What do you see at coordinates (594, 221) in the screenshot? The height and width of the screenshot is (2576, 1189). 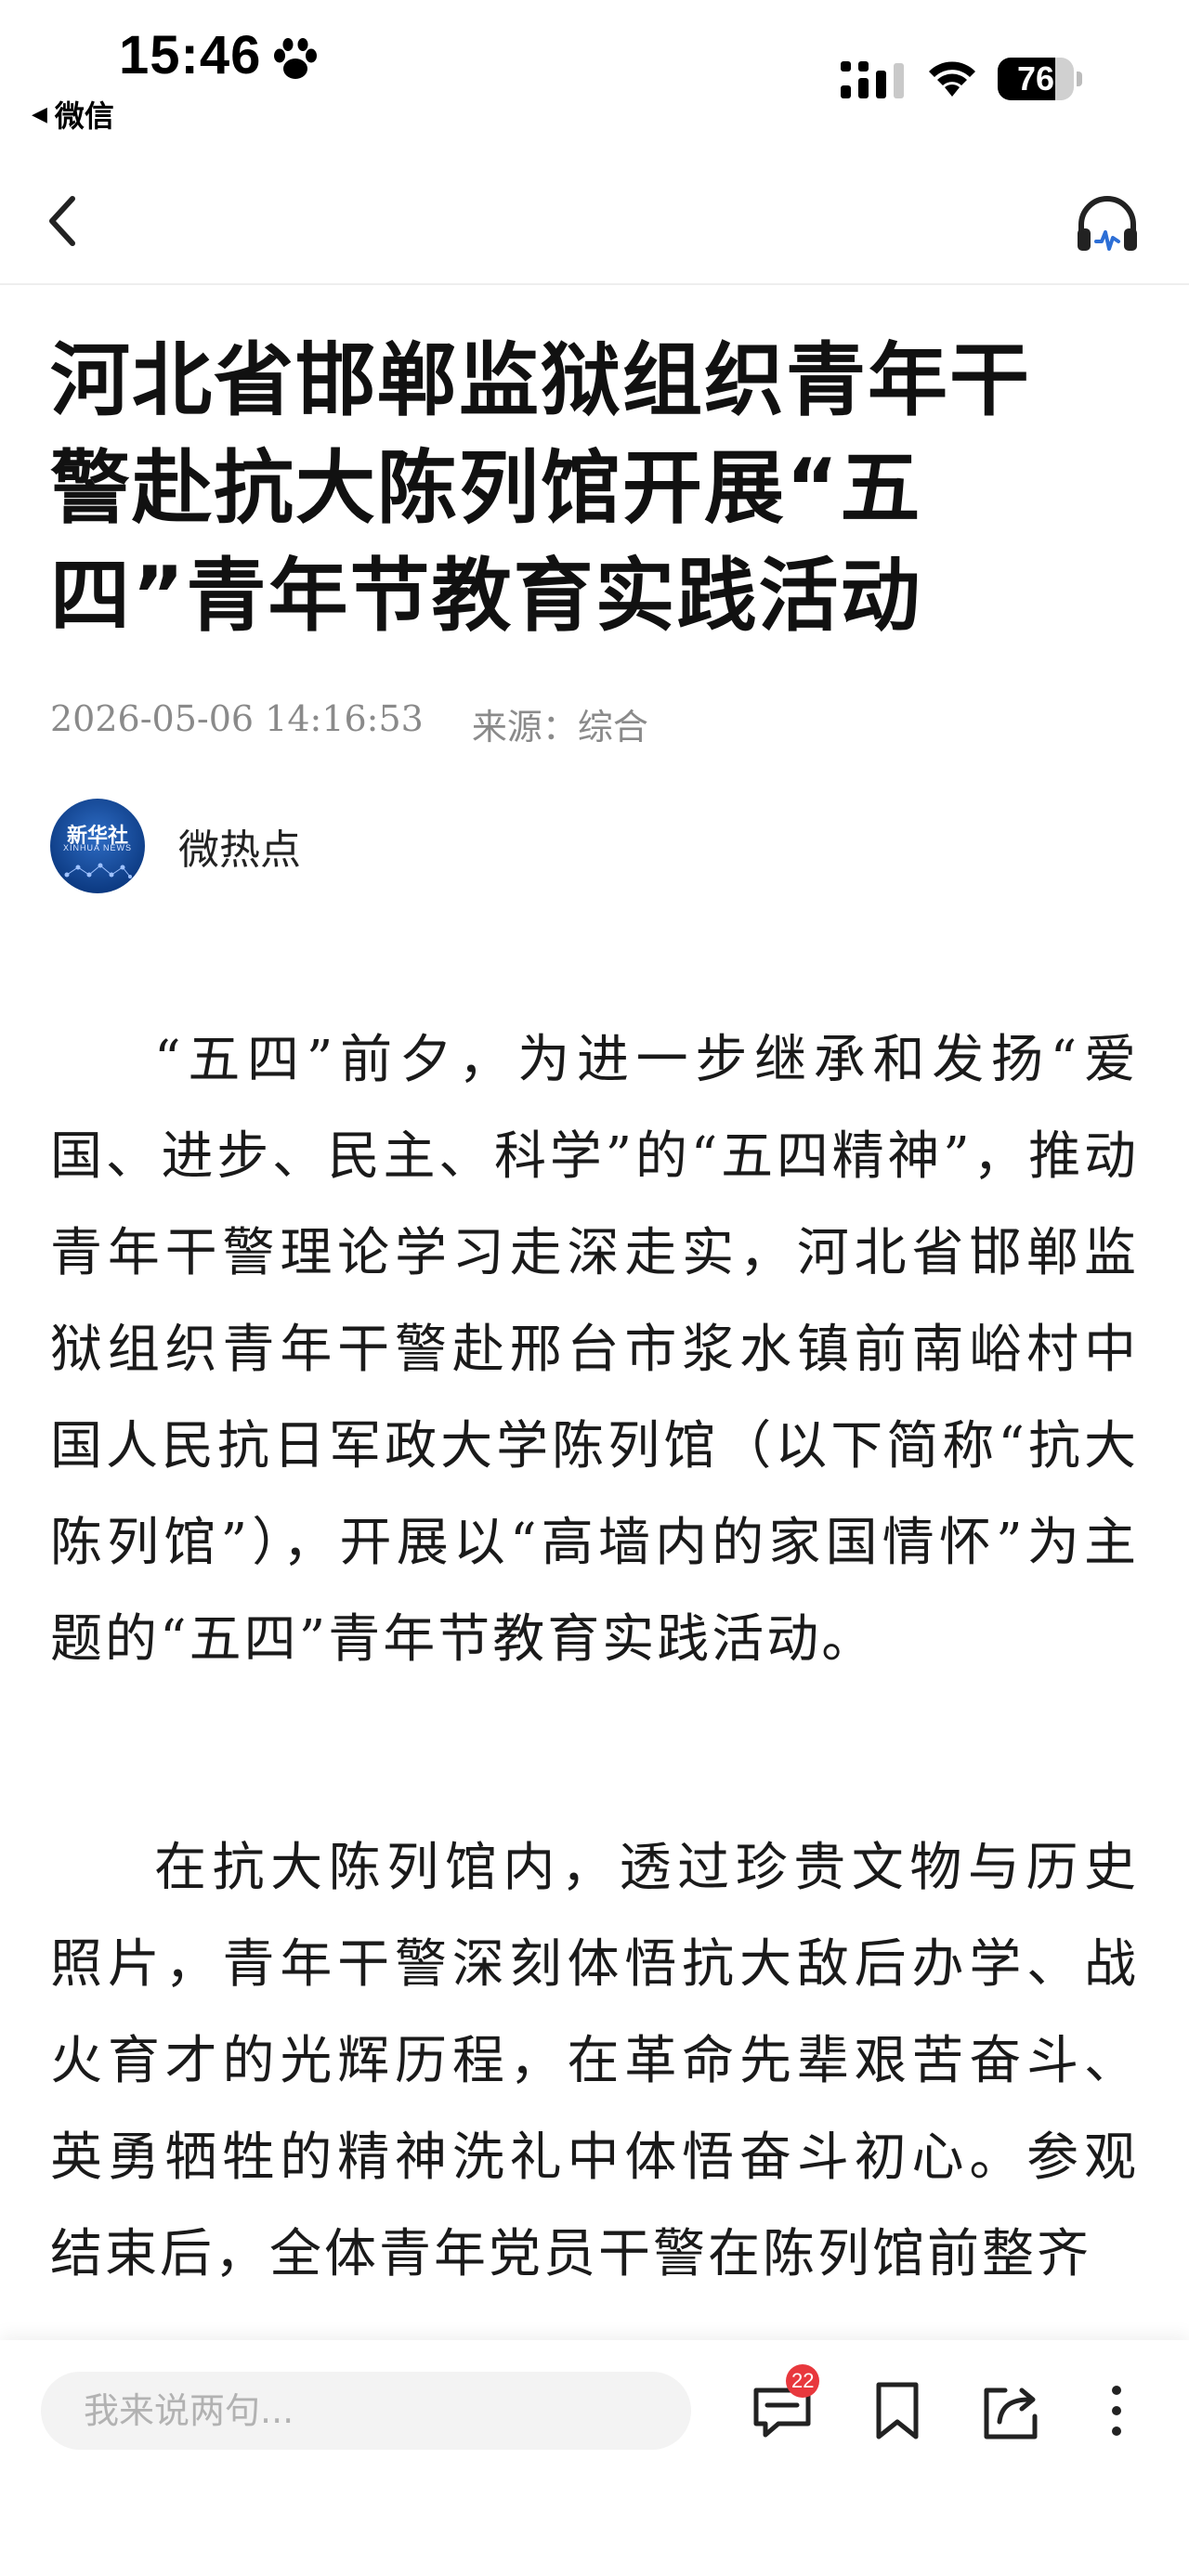 I see `nav-bar` at bounding box center [594, 221].